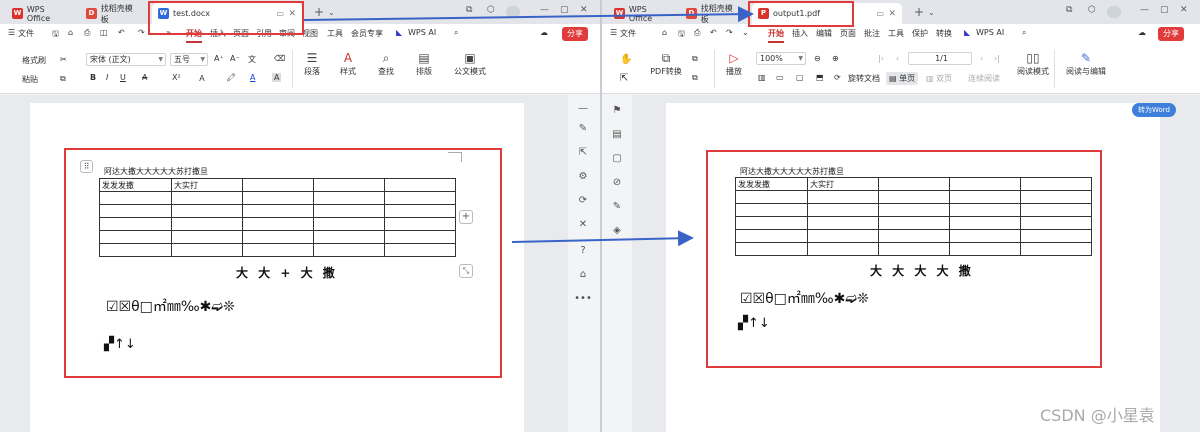 The height and width of the screenshot is (432, 1200). Describe the element at coordinates (666, 63) in the screenshot. I see `pdf-convert-button: ⧉ PDF转换` at that location.